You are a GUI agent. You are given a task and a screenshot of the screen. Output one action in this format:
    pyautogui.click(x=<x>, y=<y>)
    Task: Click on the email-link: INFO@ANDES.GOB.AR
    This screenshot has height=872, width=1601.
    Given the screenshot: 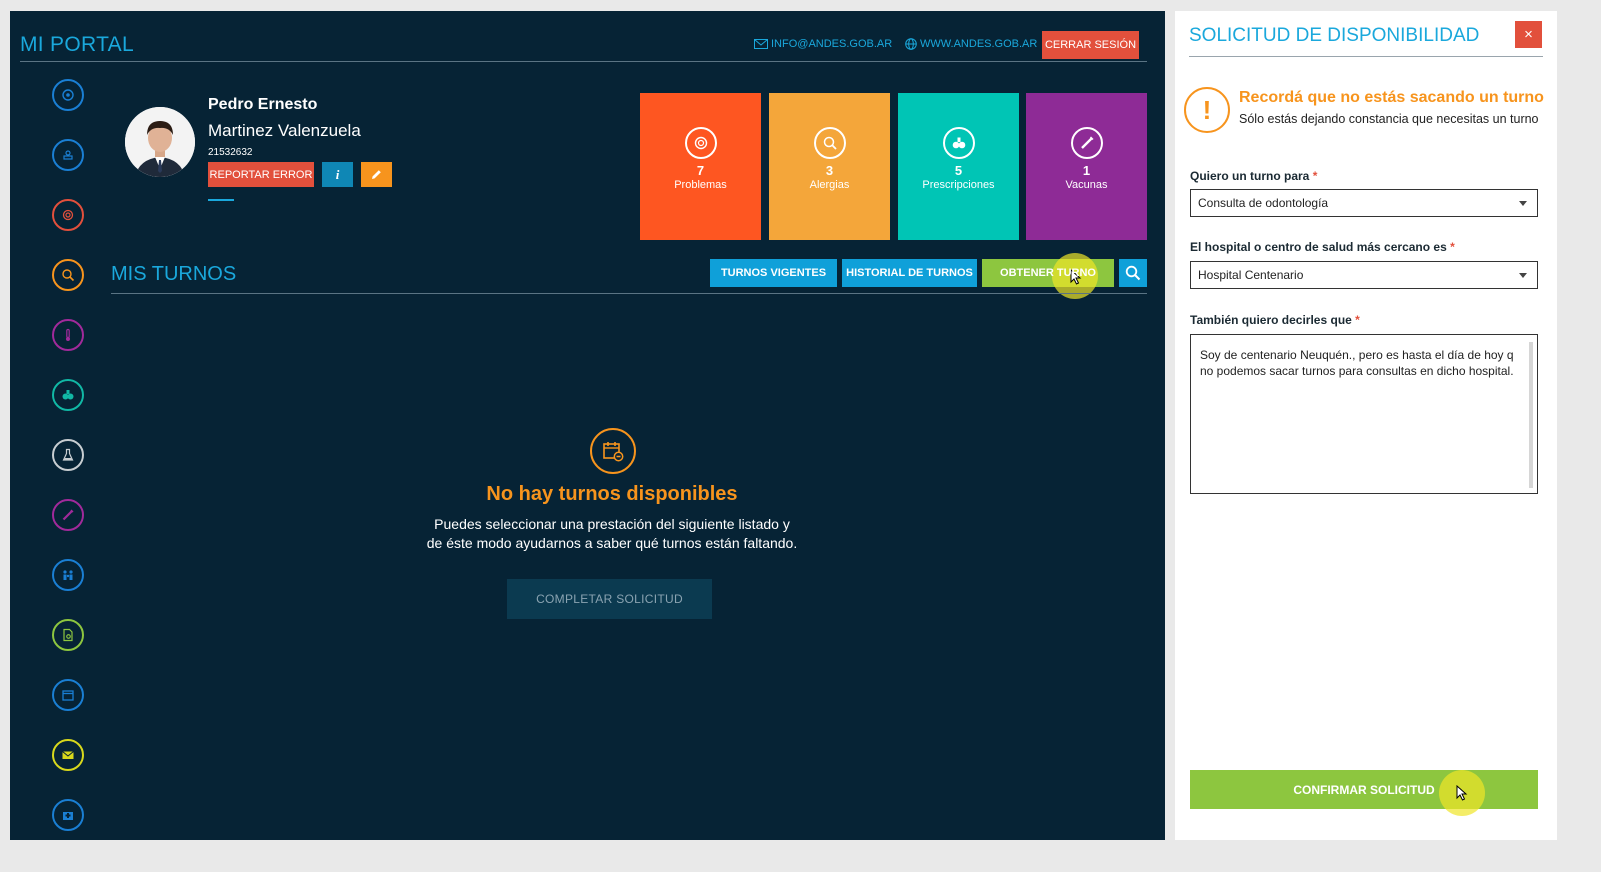 What is the action you would take?
    pyautogui.click(x=823, y=44)
    